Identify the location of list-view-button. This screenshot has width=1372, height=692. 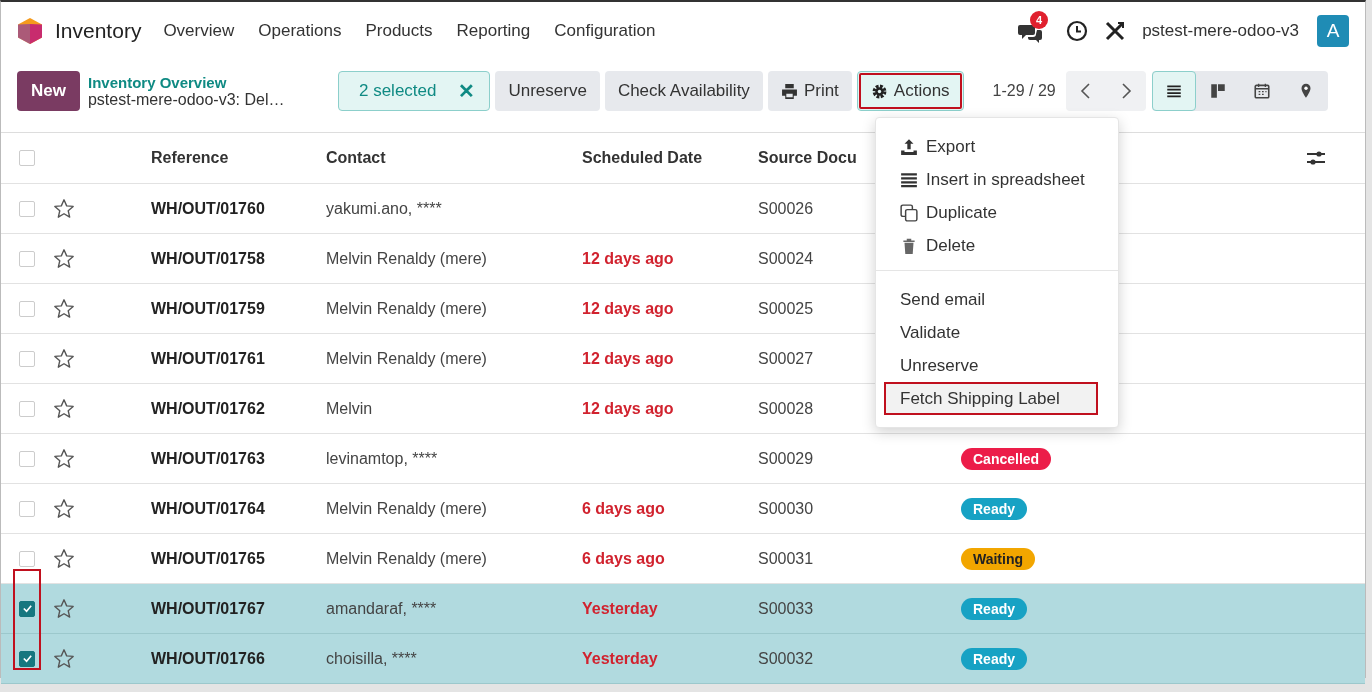
(1173, 91).